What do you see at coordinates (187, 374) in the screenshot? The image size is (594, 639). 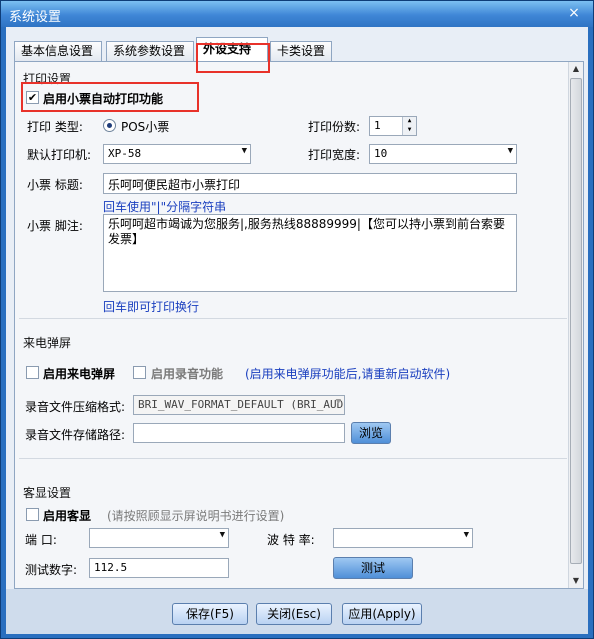 I see `record-enable-label: 启用录音功能` at bounding box center [187, 374].